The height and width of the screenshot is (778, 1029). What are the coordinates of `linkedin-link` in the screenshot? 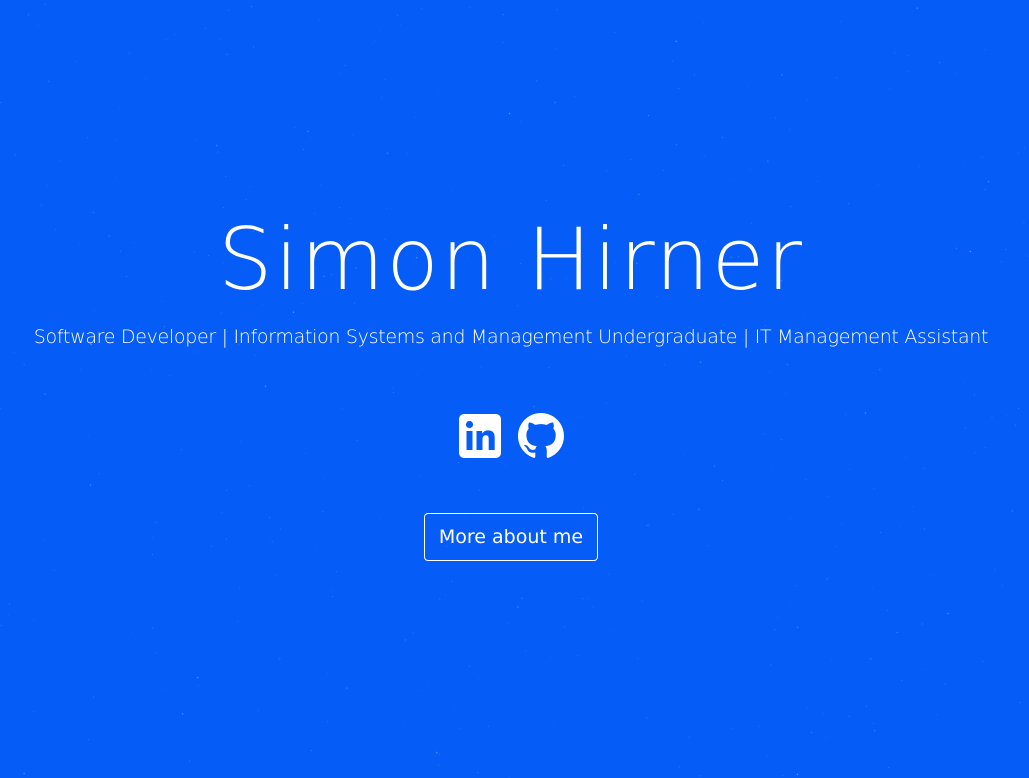 It's located at (481, 436).